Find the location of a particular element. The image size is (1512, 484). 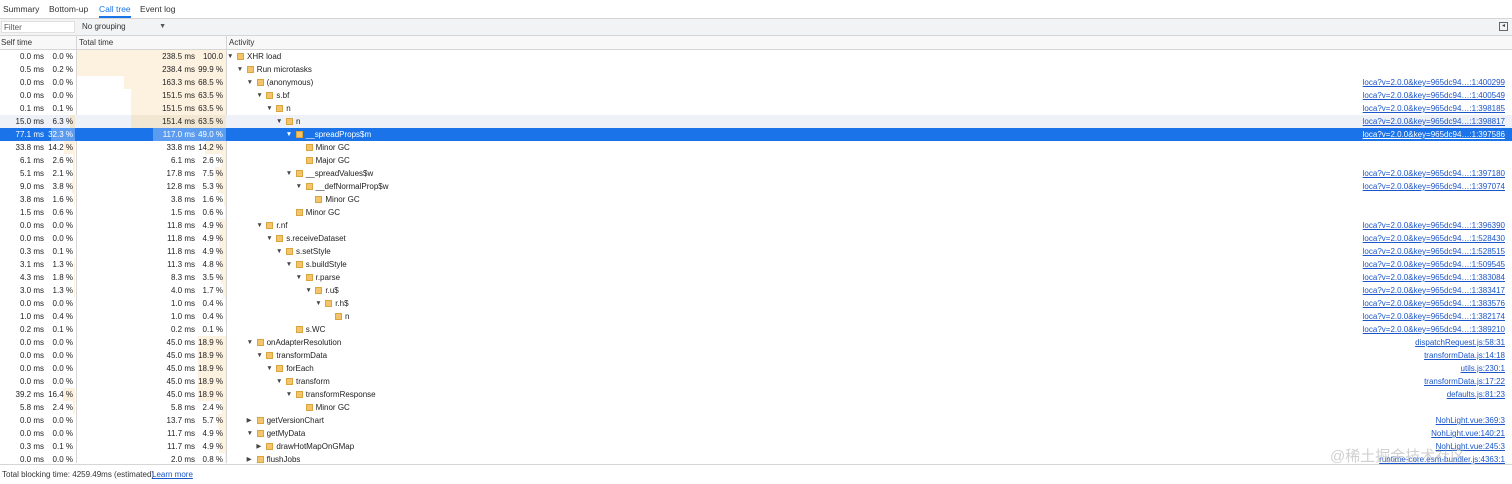

grouping-select: No grouping ▼ is located at coordinates (124, 27).